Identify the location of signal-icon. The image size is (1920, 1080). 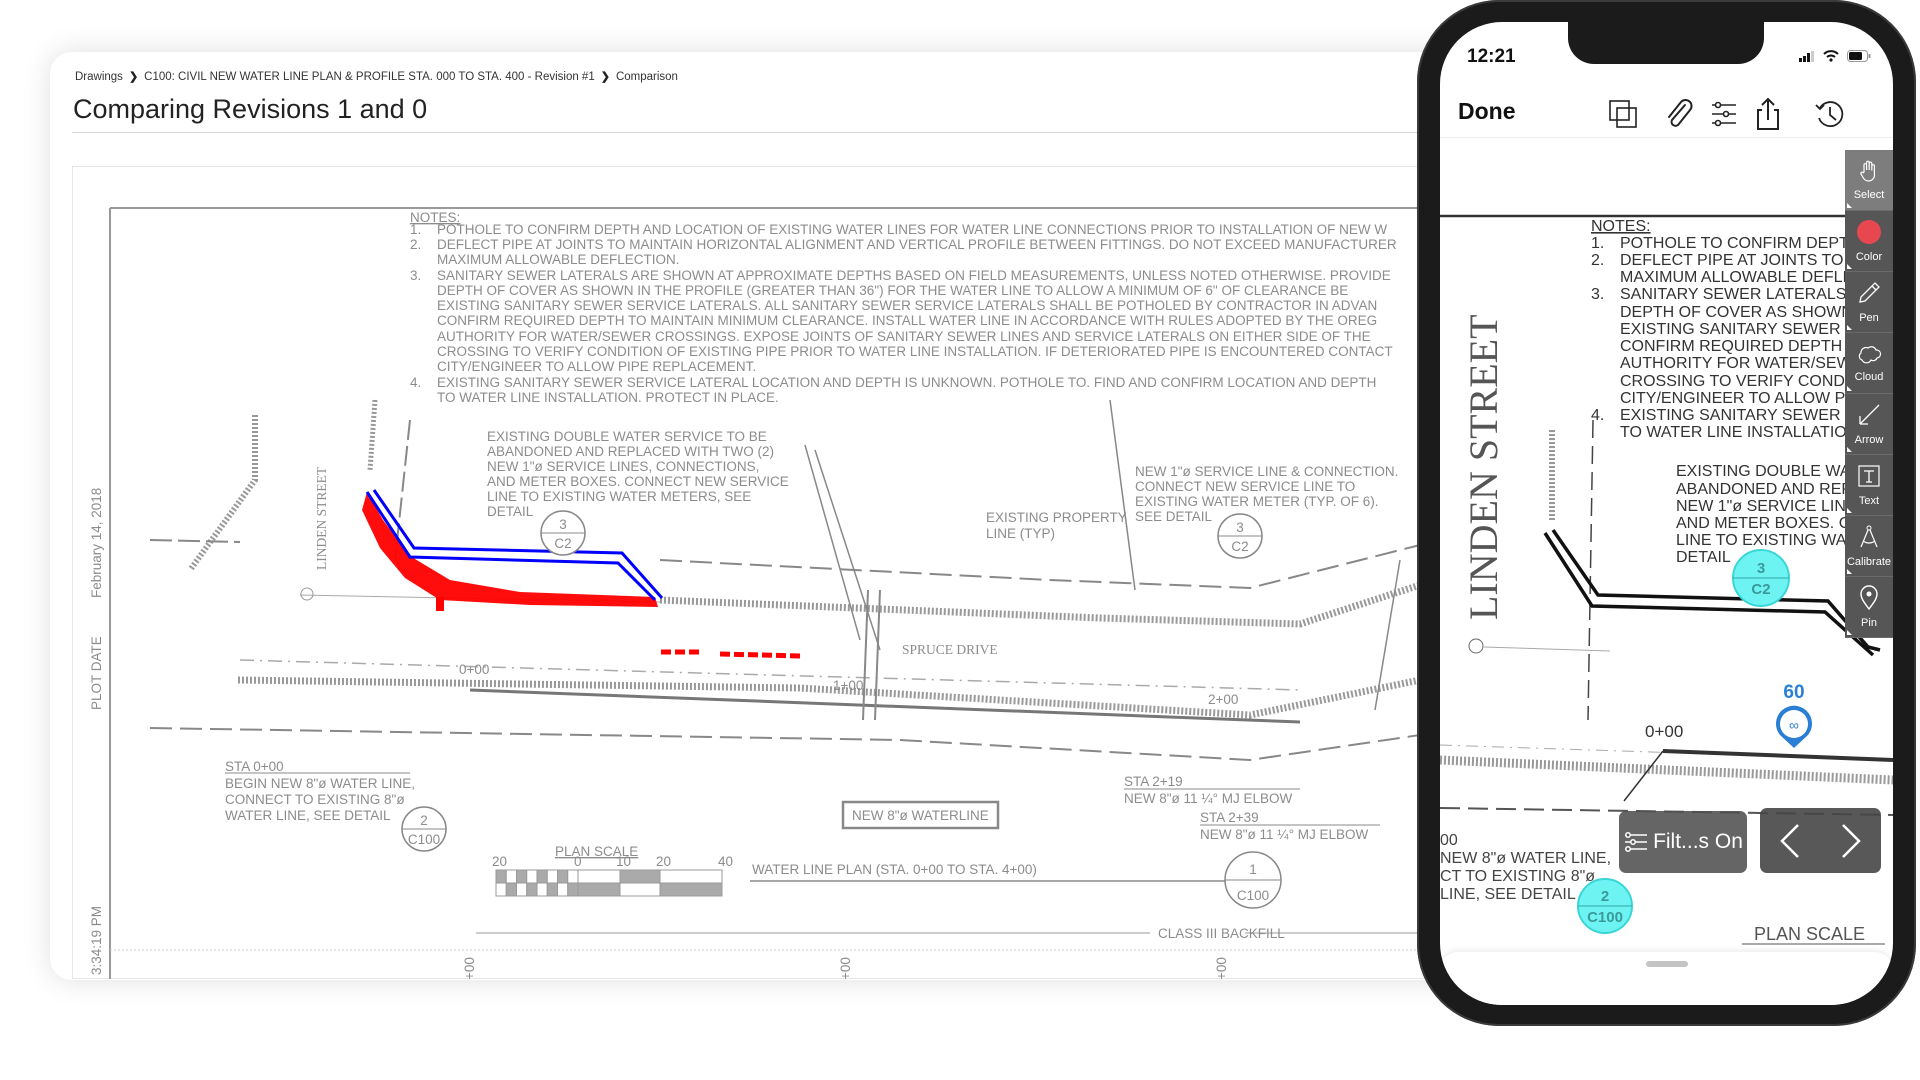
(1806, 56).